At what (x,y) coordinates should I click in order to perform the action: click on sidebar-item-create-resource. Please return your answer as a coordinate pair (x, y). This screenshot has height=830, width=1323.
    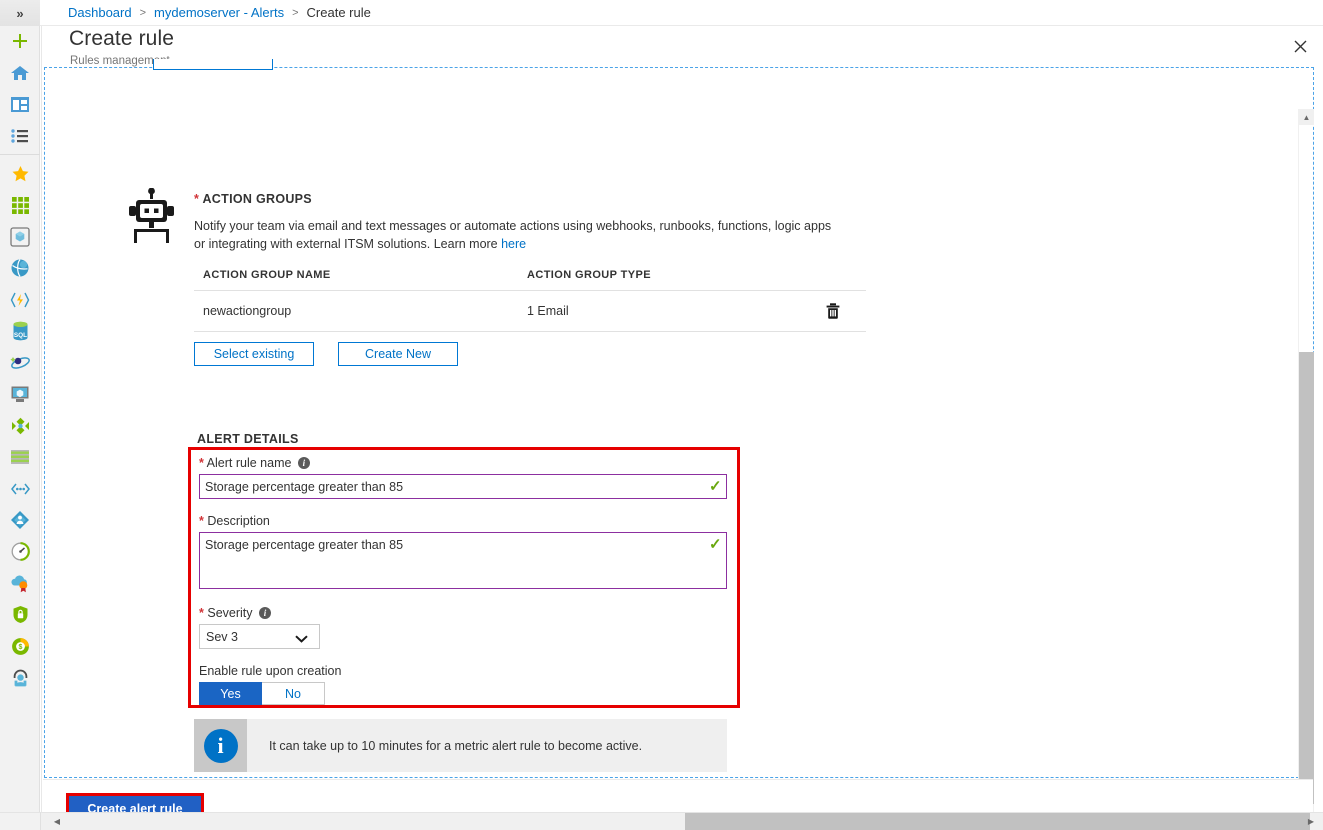
    Looking at the image, I should click on (20, 42).